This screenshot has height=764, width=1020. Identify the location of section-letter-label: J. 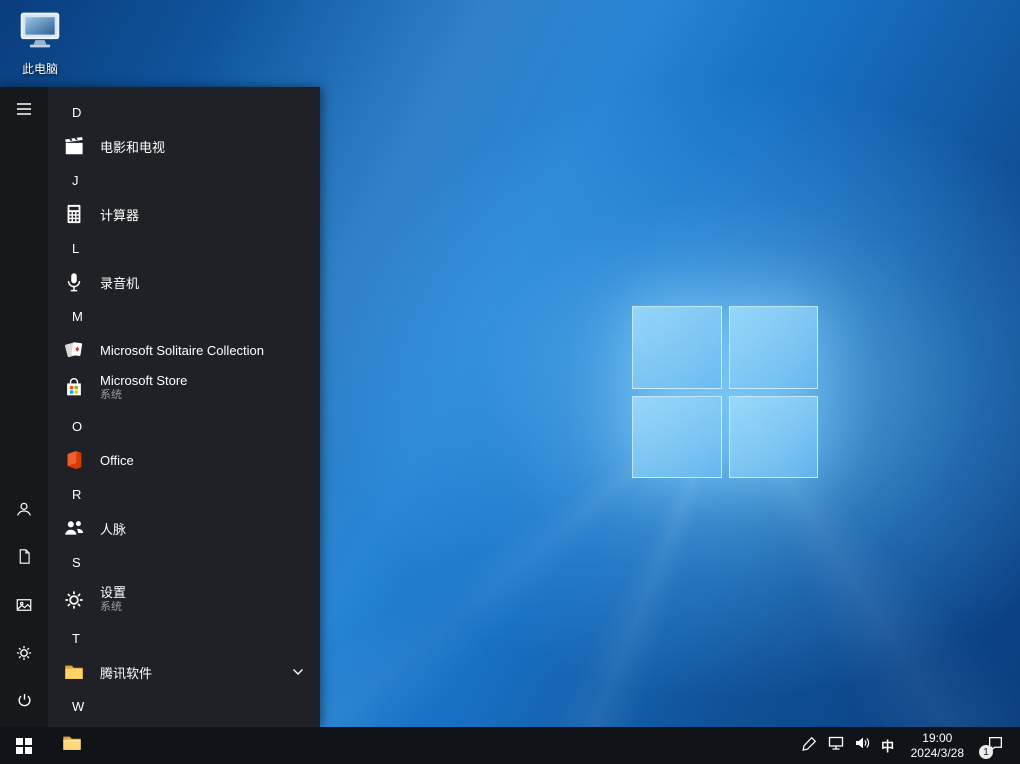
(75, 180).